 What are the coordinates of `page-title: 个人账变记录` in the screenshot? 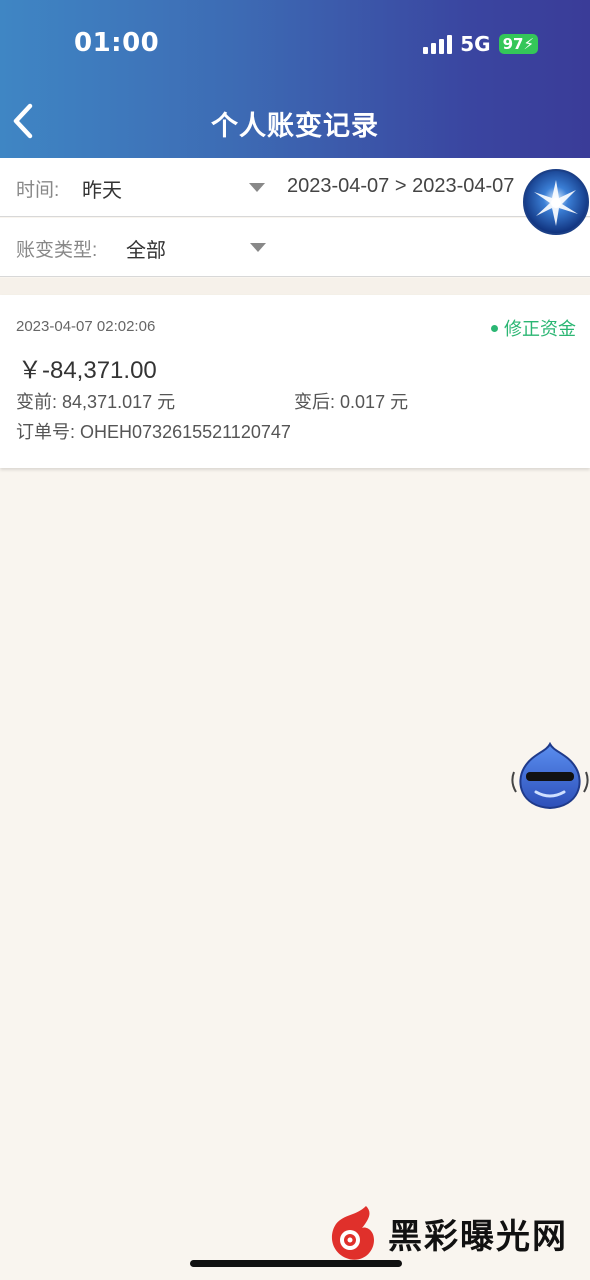 It's located at (295, 126).